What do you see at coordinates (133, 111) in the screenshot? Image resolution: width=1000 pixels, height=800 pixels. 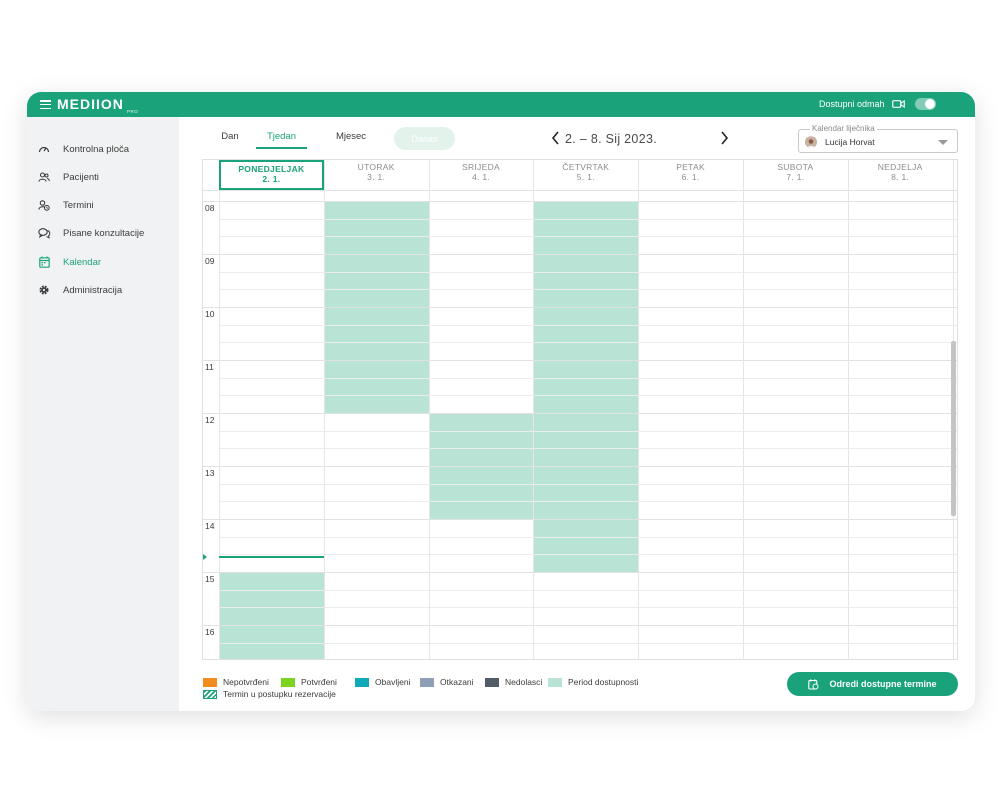 I see `app-logo-sub: PRO` at bounding box center [133, 111].